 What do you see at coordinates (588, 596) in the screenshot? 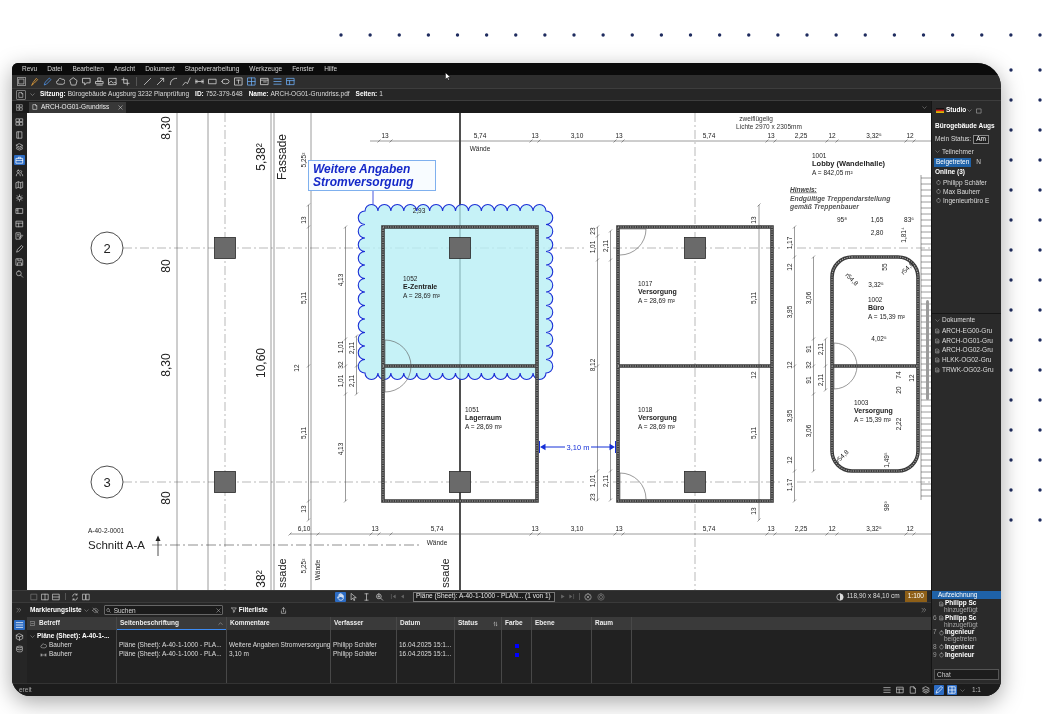
I see `circle-x-icon` at bounding box center [588, 596].